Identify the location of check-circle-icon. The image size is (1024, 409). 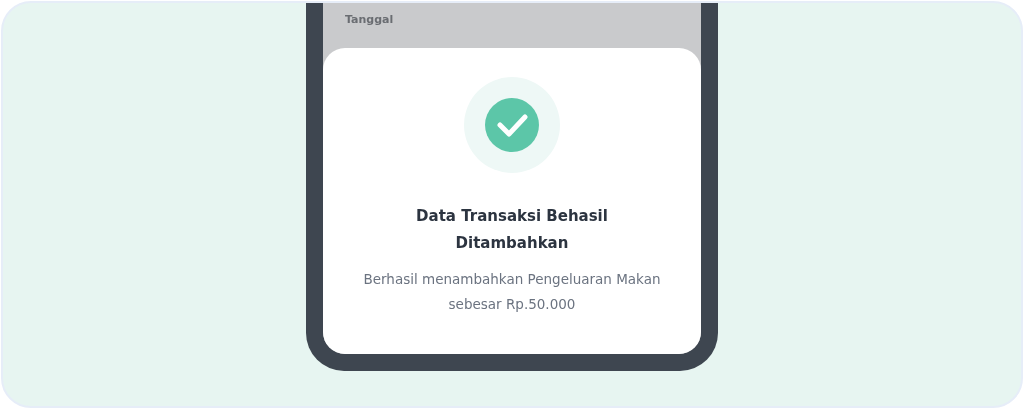
(512, 125).